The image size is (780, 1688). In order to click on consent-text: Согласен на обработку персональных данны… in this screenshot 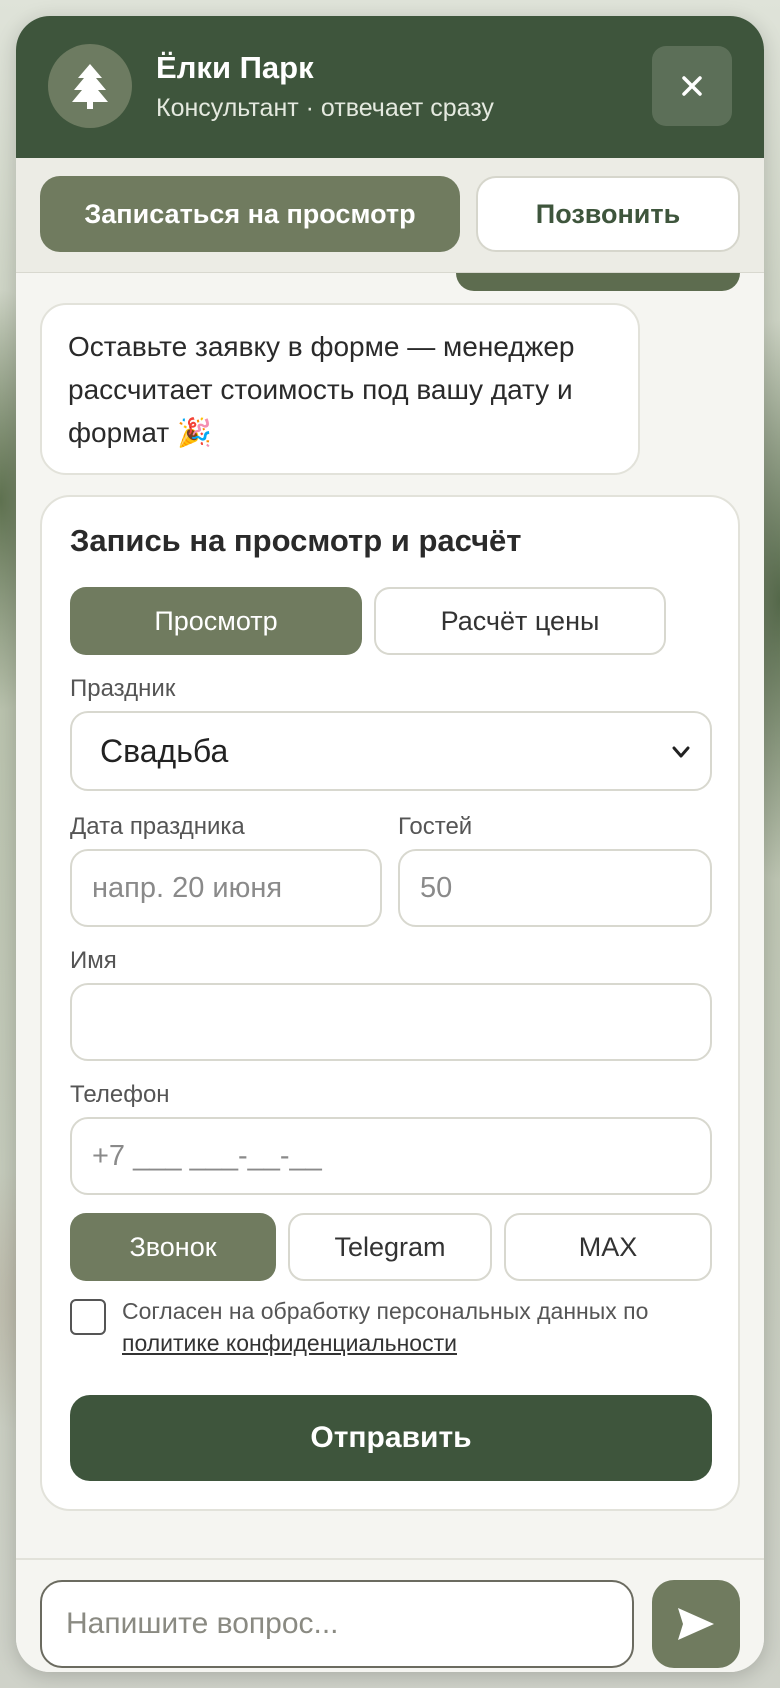, I will do `click(422, 1327)`.